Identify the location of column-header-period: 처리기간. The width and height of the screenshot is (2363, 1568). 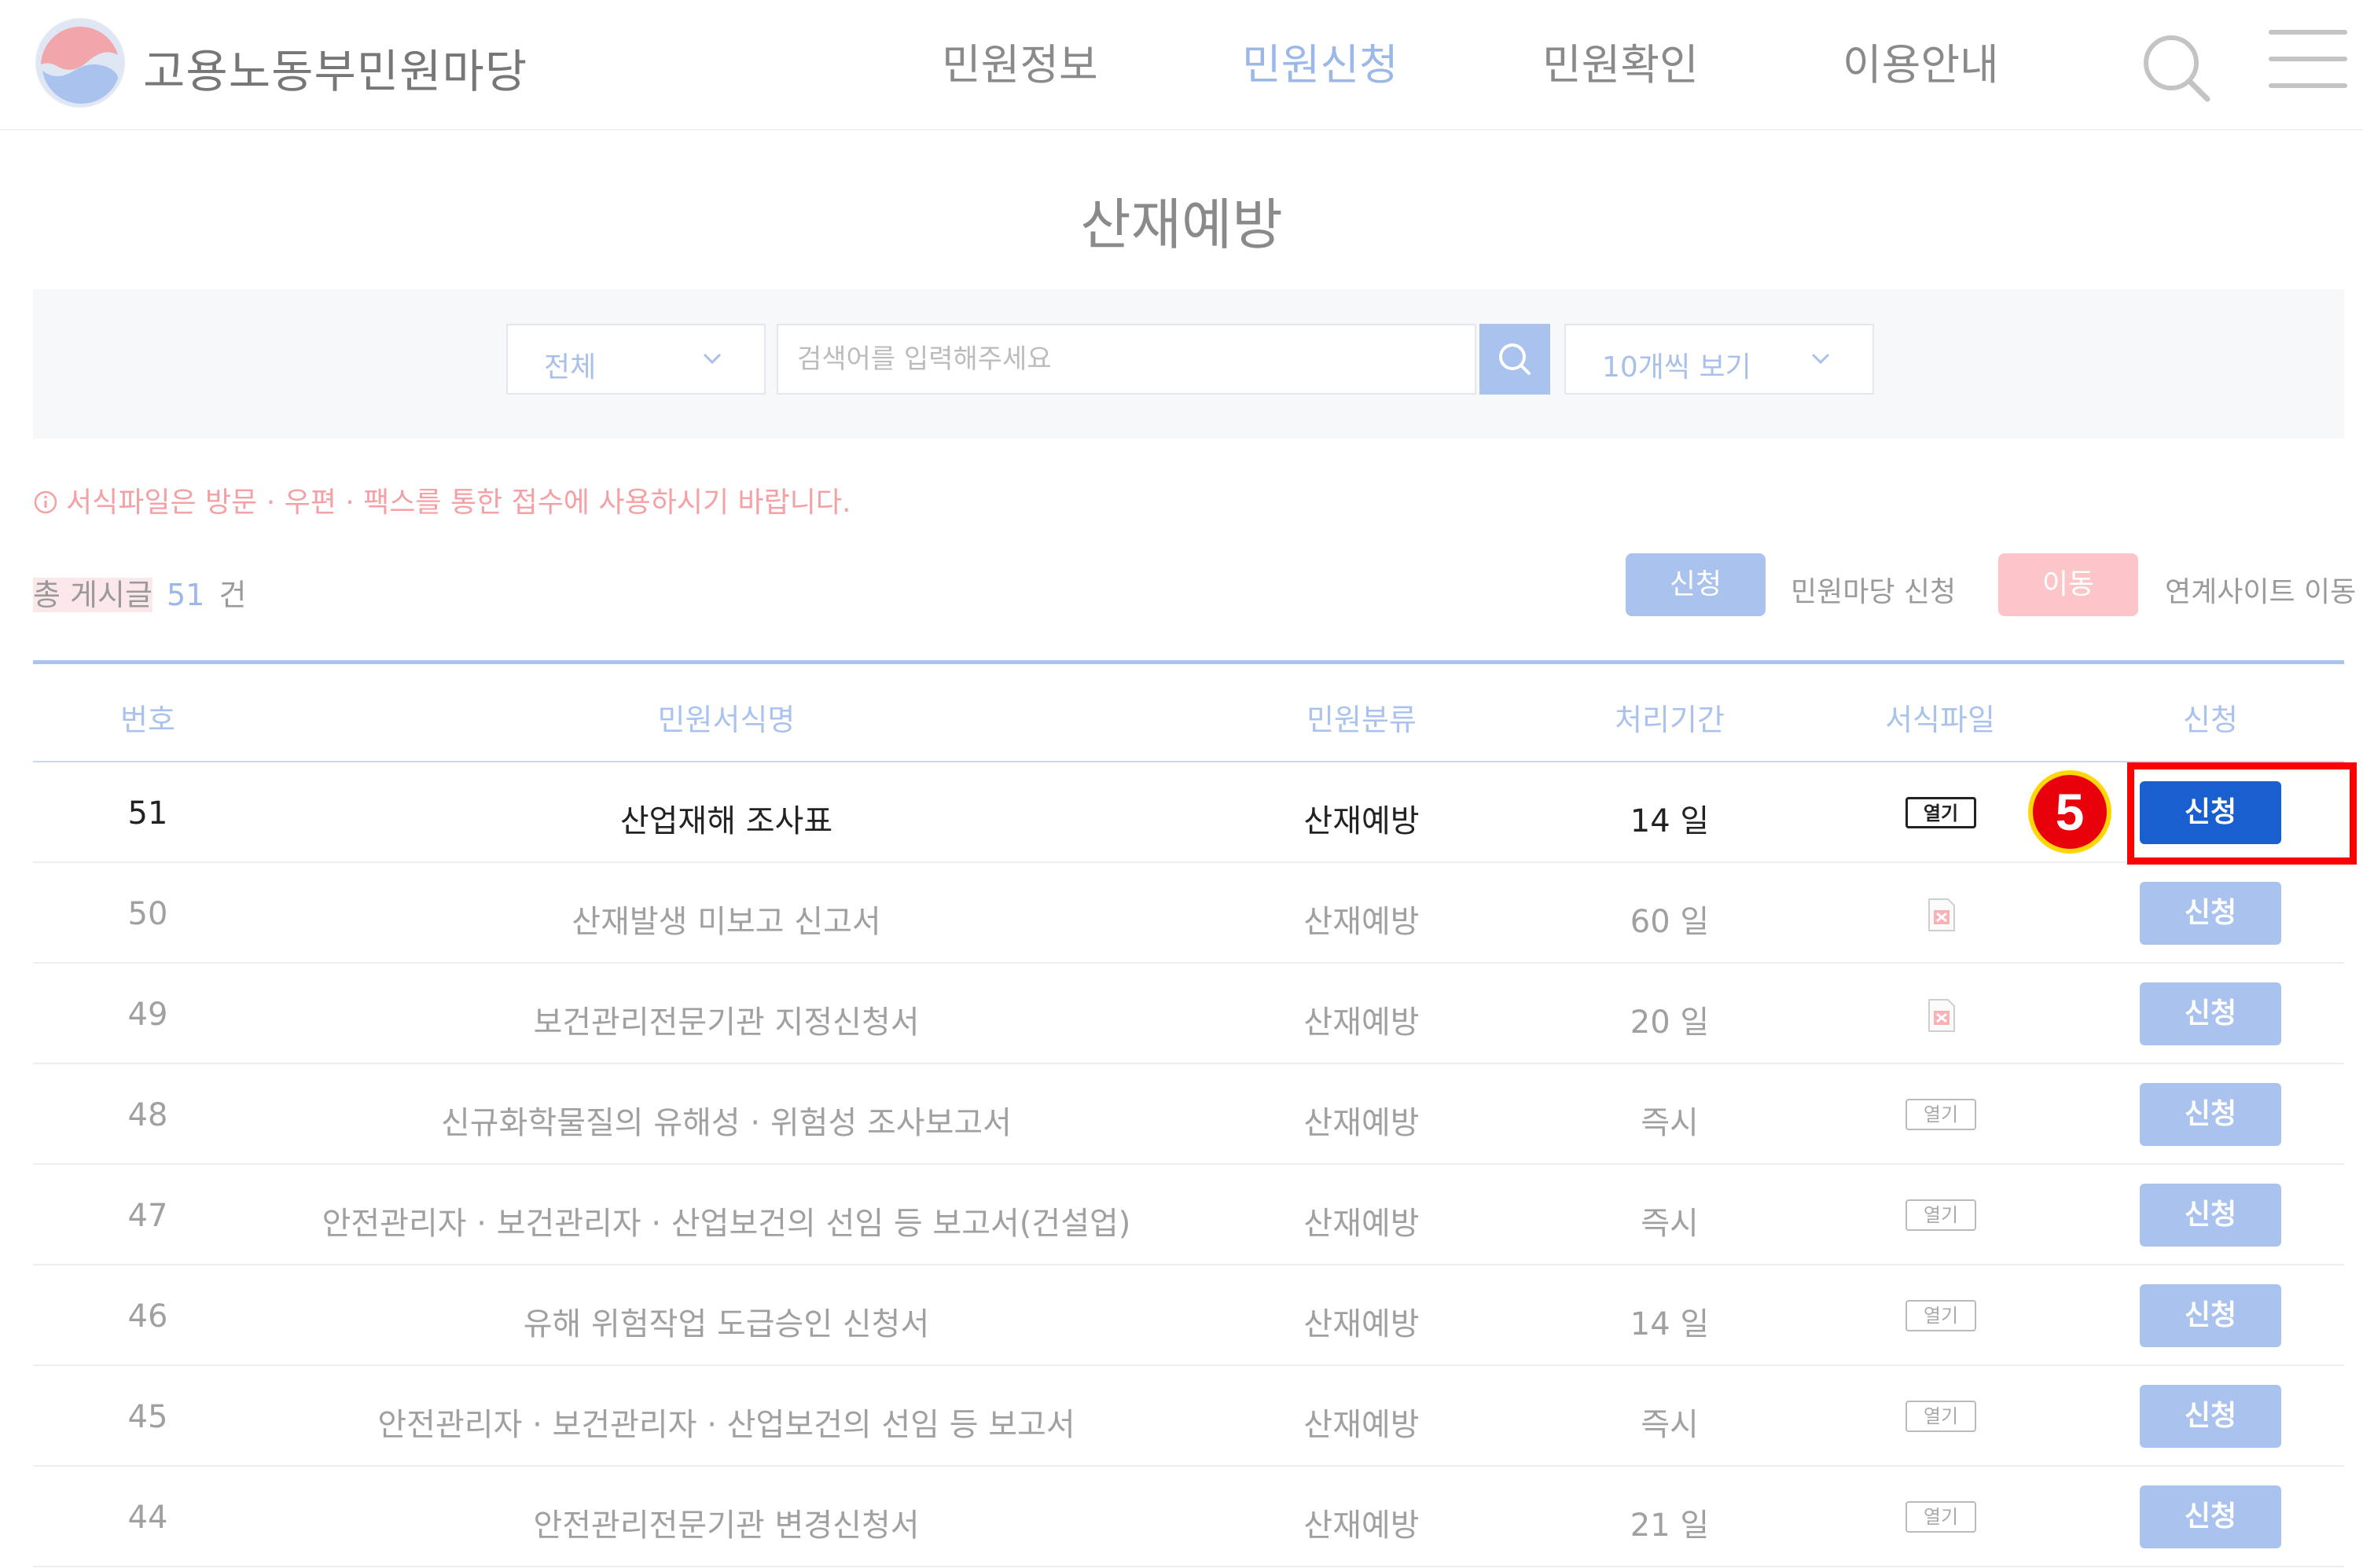
(1670, 720).